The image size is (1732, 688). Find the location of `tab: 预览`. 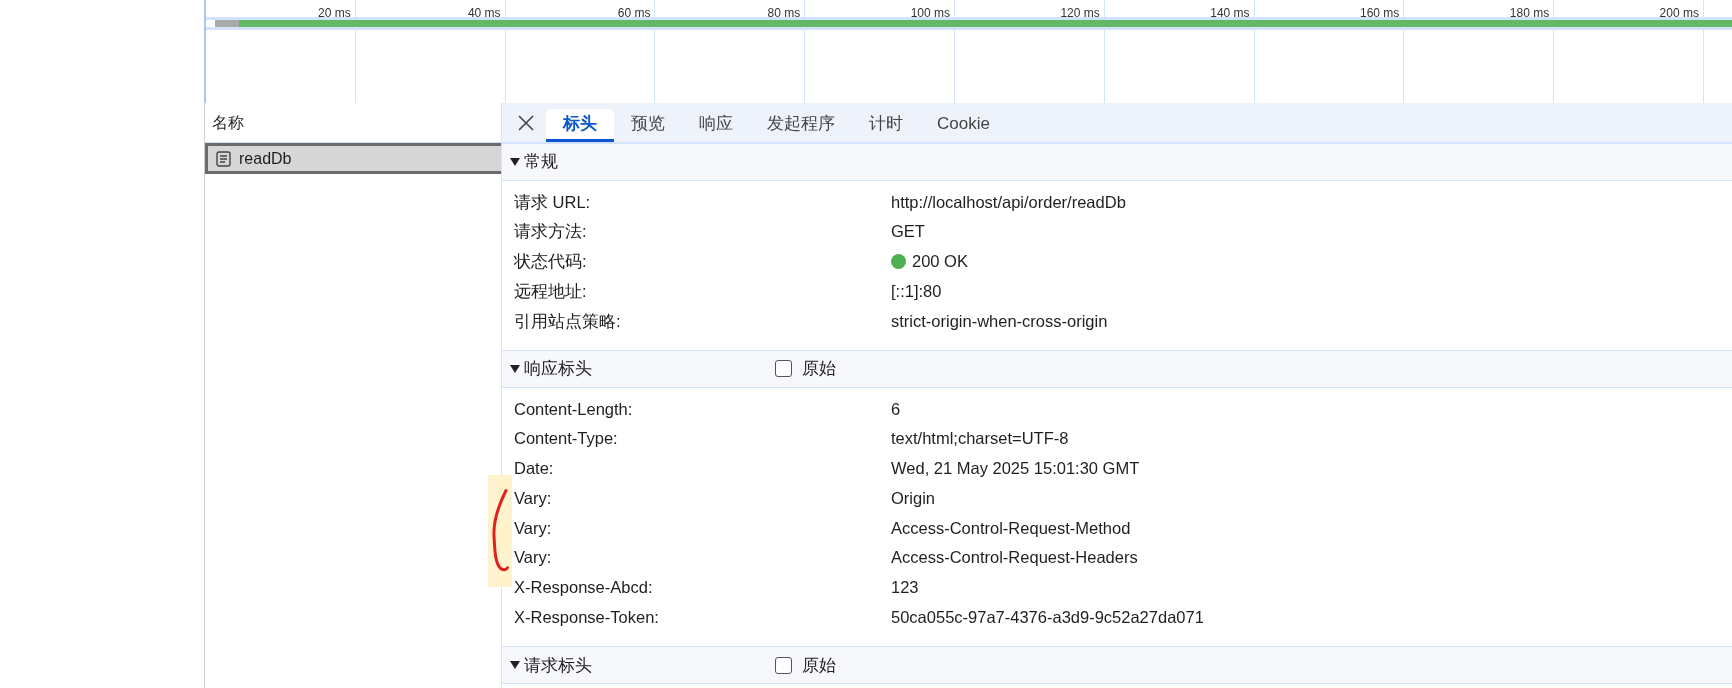

tab: 预览 is located at coordinates (648, 125).